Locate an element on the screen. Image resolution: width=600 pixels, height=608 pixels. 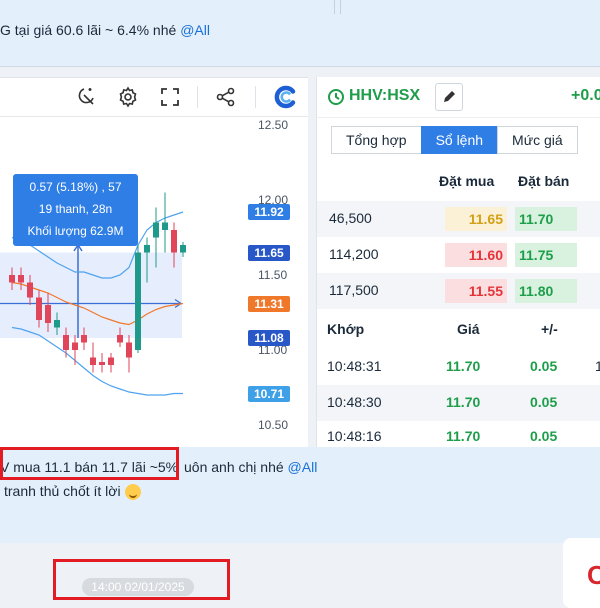
tab-price-levels: Mức giá is located at coordinates (537, 140).